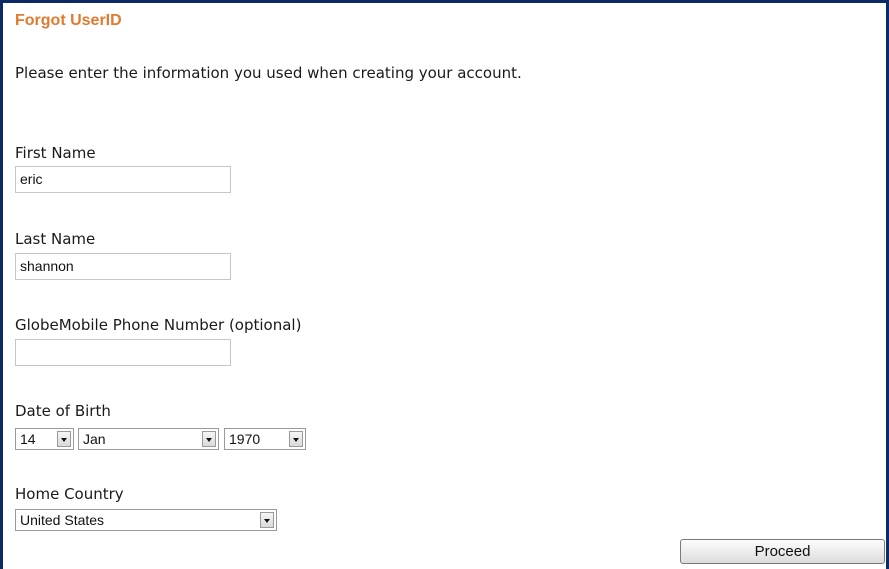  What do you see at coordinates (265, 439) in the screenshot?
I see `dob-year-select: 1970` at bounding box center [265, 439].